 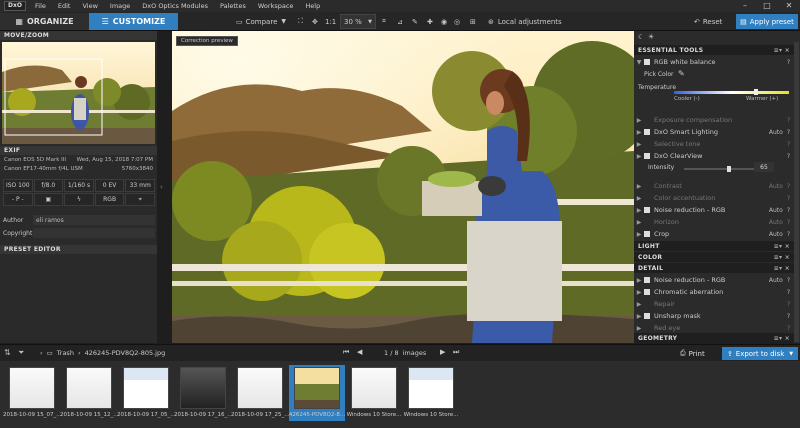 I want to click on reset-button: ↶ Reset, so click(x=708, y=21).